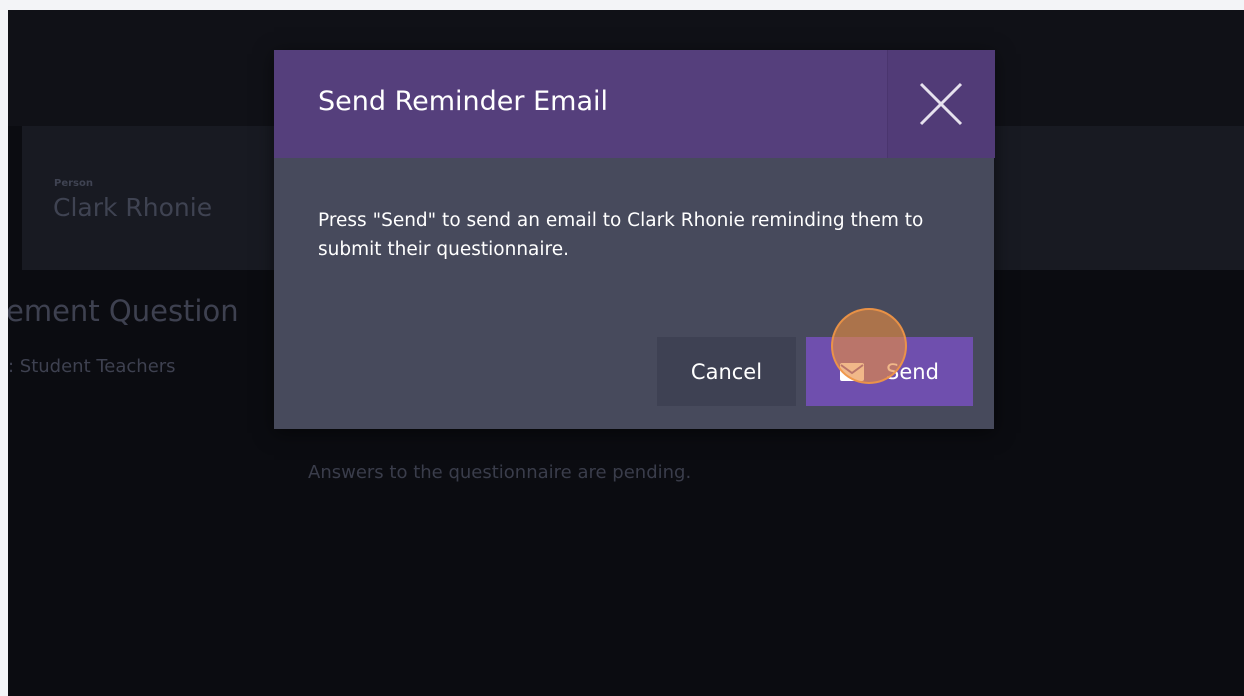 The height and width of the screenshot is (696, 1244). I want to click on cancel-button-label: Cancel, so click(726, 371).